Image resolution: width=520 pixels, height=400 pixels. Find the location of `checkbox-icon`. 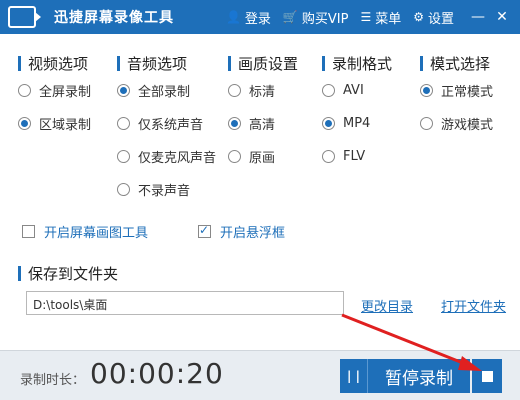

checkbox-icon is located at coordinates (28, 231).